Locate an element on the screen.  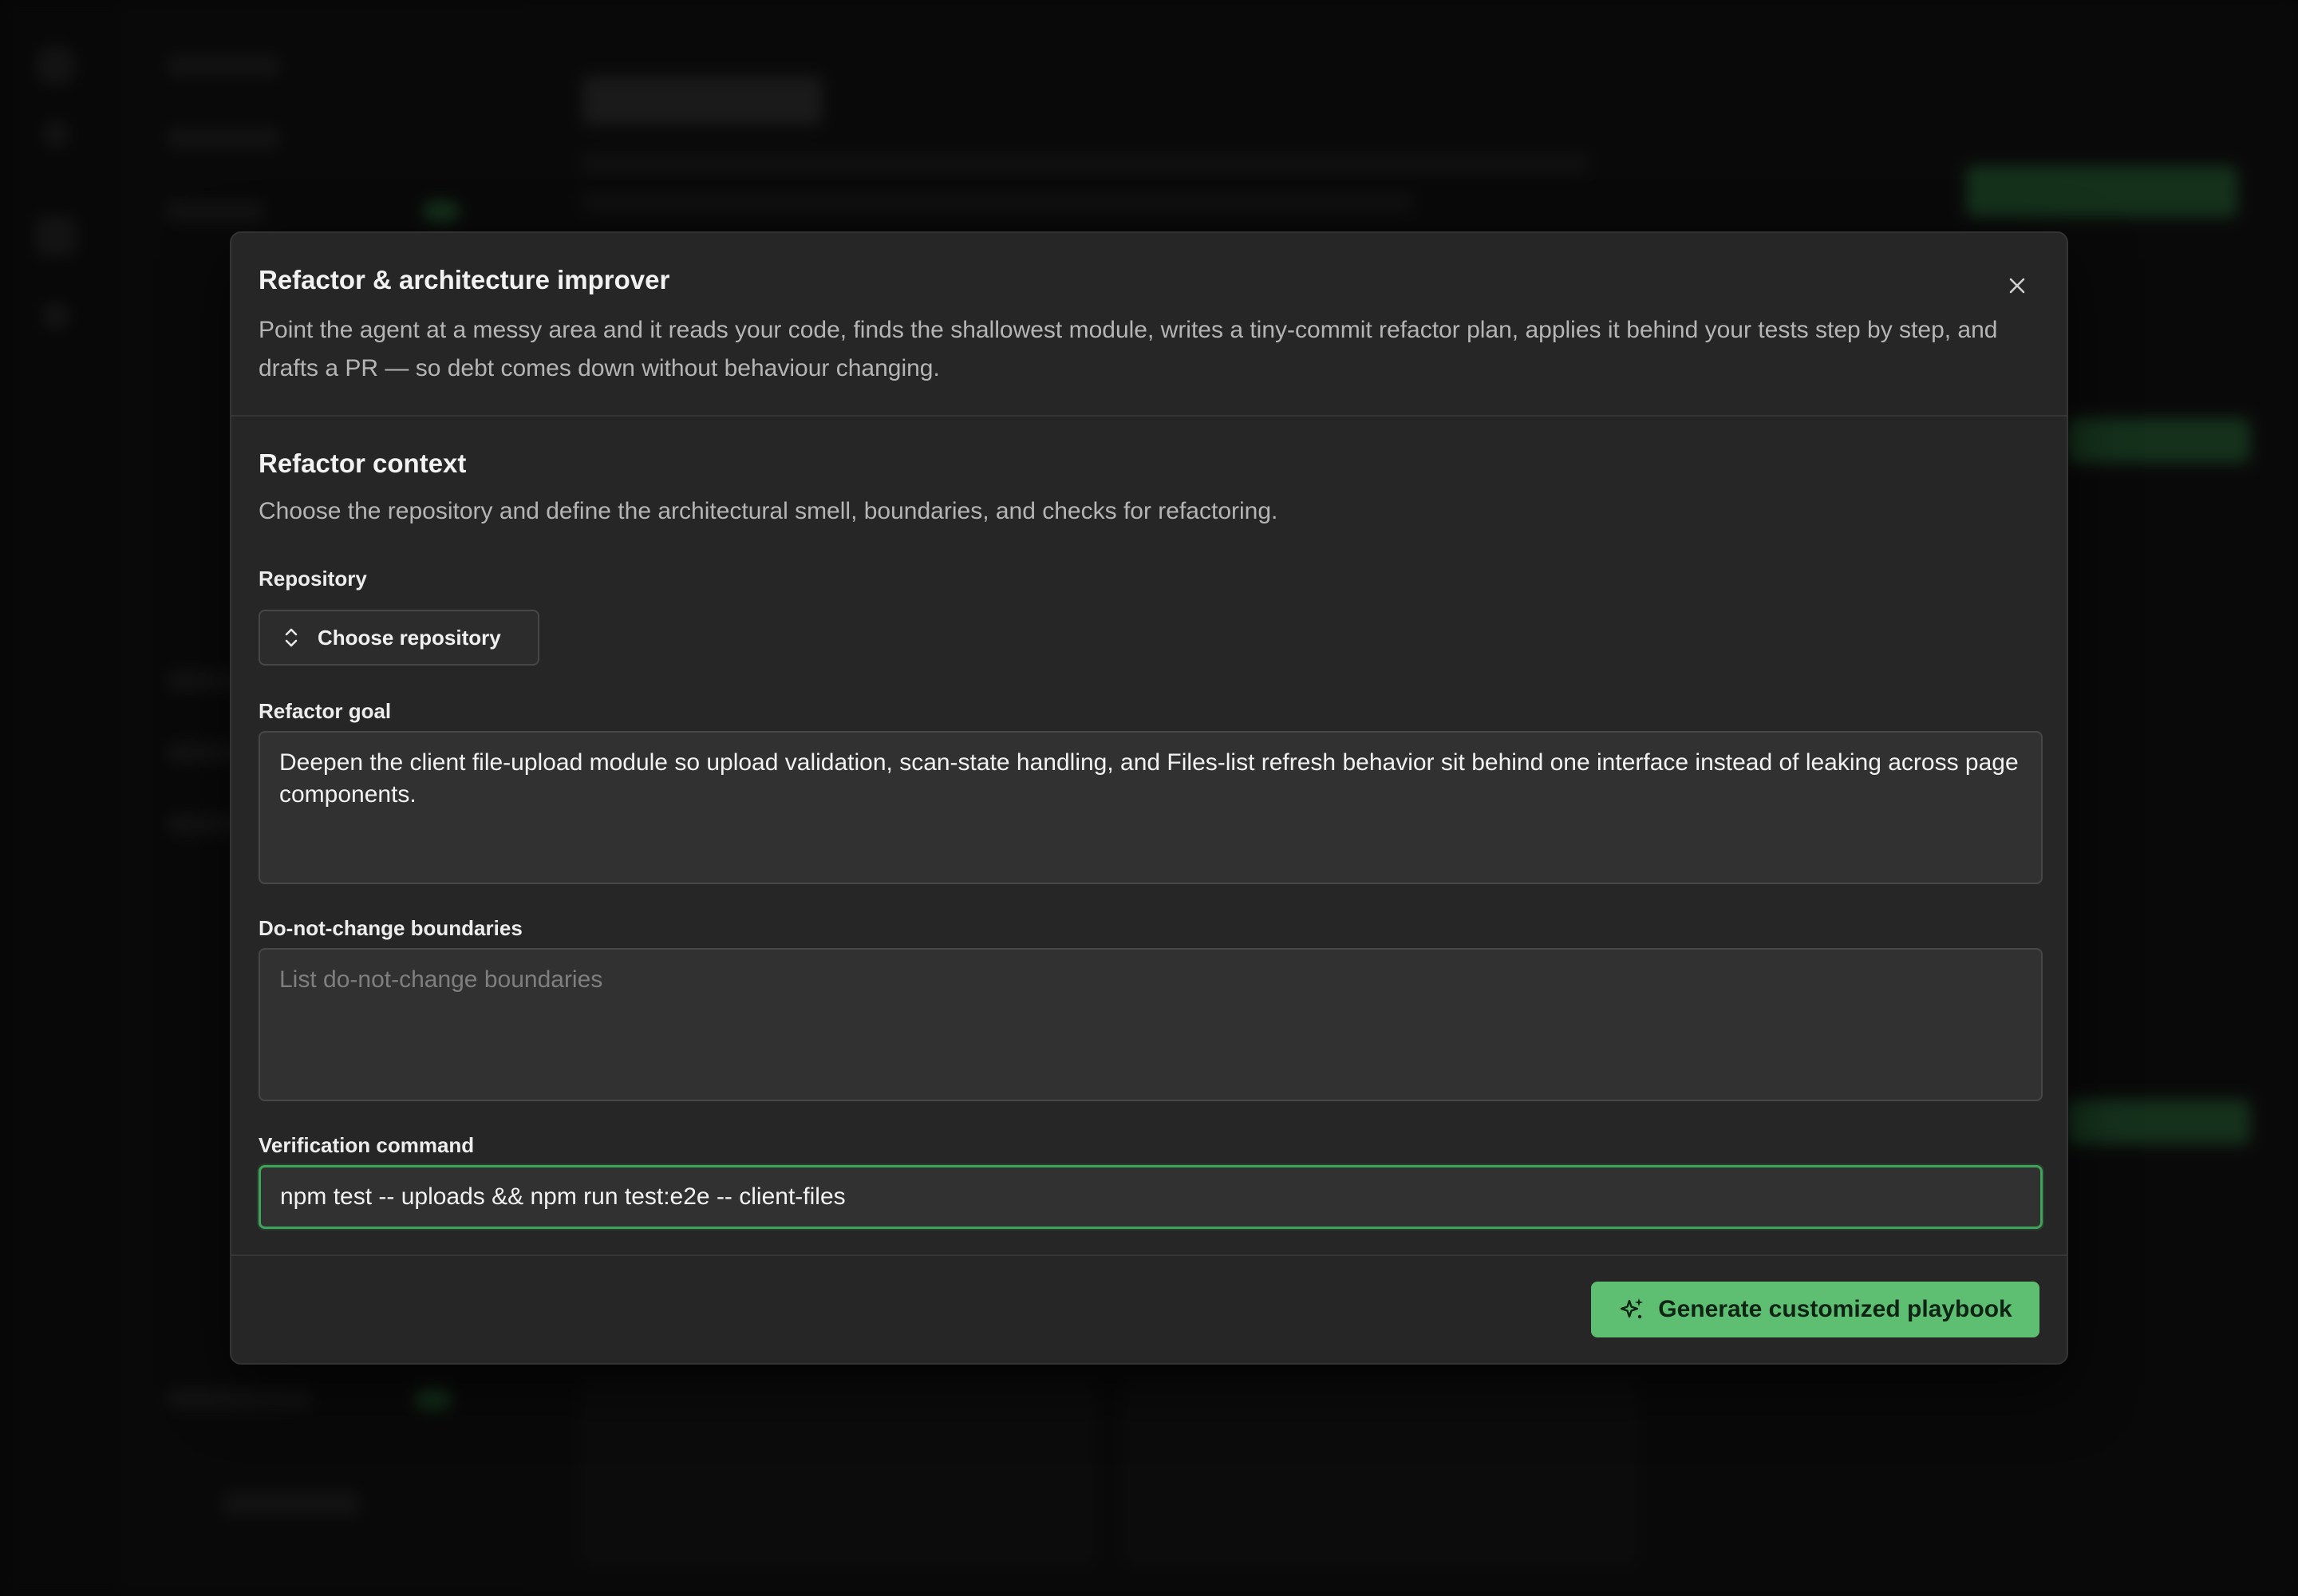
sparkles-icon is located at coordinates (1632, 1309).